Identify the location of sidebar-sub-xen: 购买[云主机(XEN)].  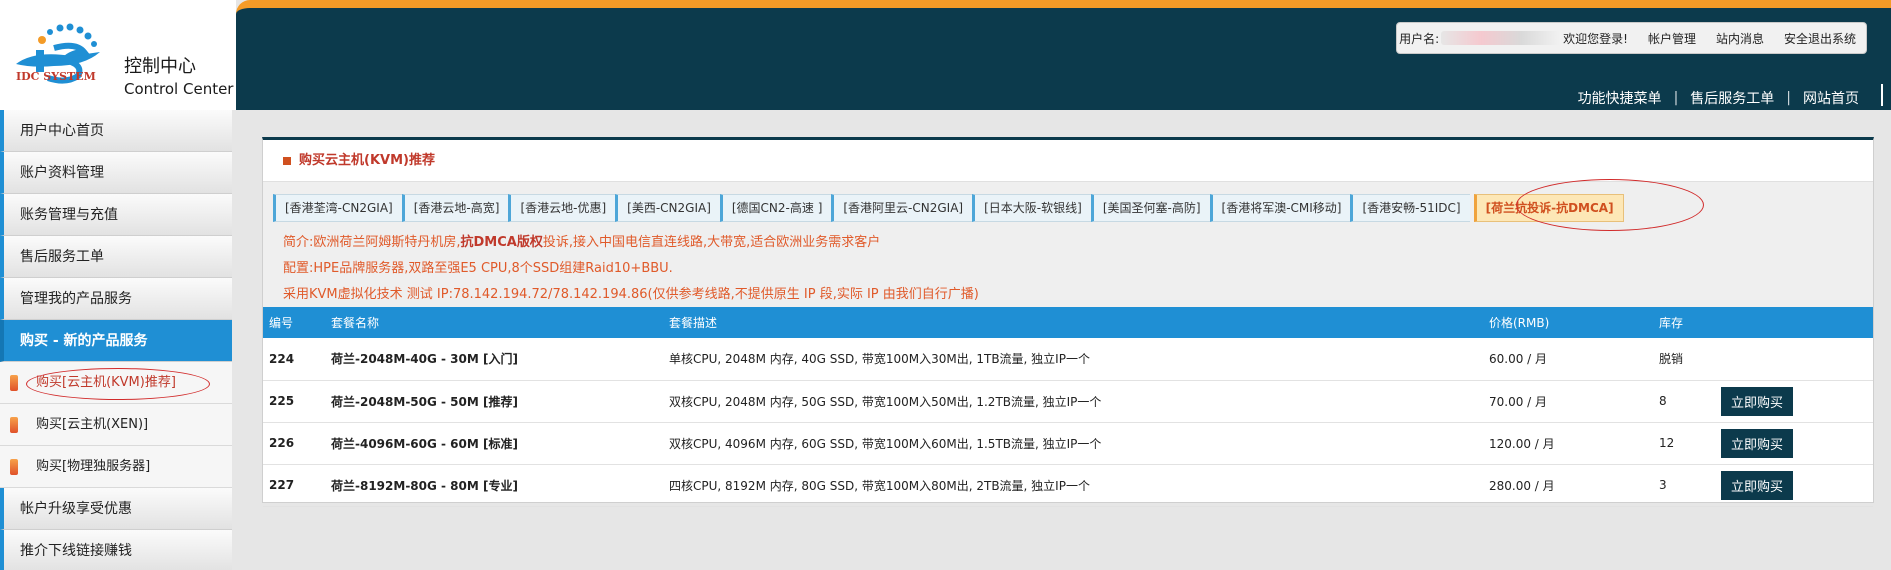
(116, 425).